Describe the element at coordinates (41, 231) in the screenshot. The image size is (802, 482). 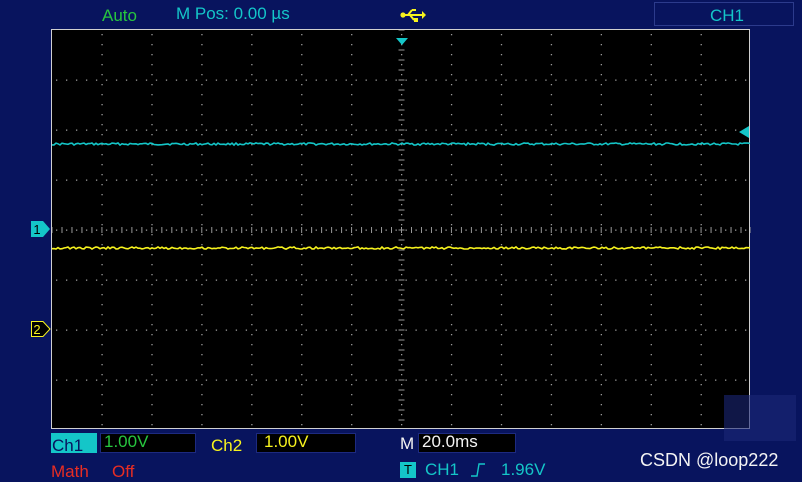
I see `ch1-ground-marker: 1` at that location.